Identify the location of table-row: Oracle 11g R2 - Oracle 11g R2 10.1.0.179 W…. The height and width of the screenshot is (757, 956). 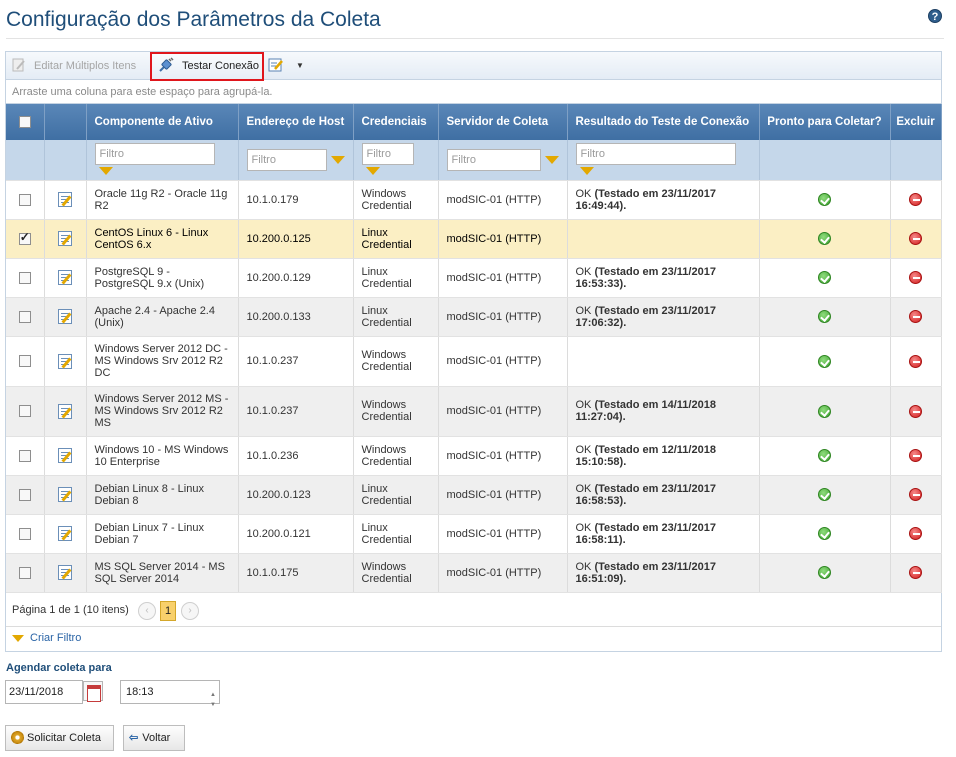
(474, 200).